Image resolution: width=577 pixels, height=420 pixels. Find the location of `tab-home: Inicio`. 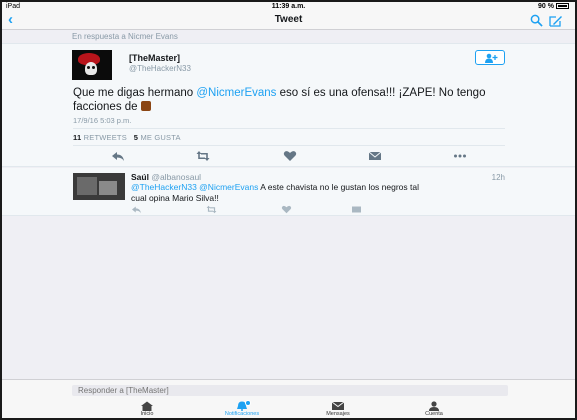

tab-home: Inicio is located at coordinates (147, 408).